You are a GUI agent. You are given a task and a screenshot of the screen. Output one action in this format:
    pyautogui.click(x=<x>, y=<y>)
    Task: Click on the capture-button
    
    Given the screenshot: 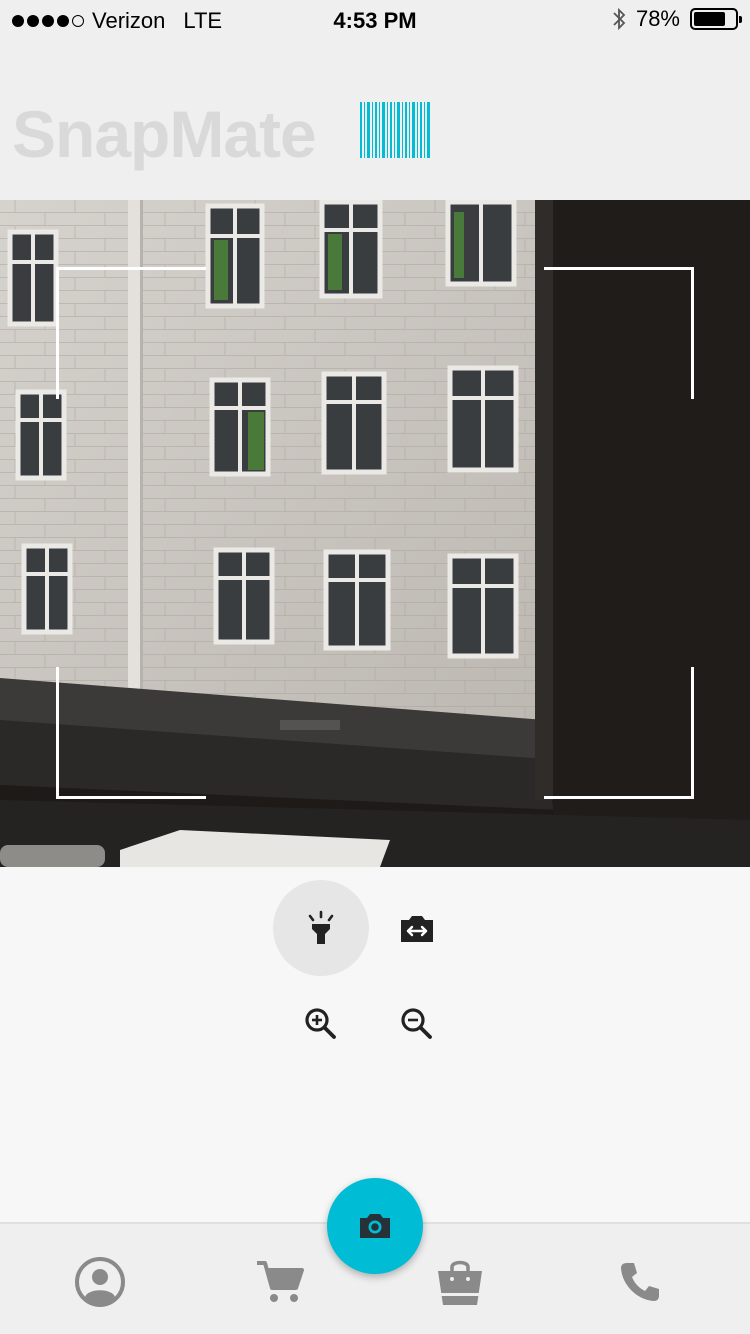 What is the action you would take?
    pyautogui.click(x=375, y=1226)
    